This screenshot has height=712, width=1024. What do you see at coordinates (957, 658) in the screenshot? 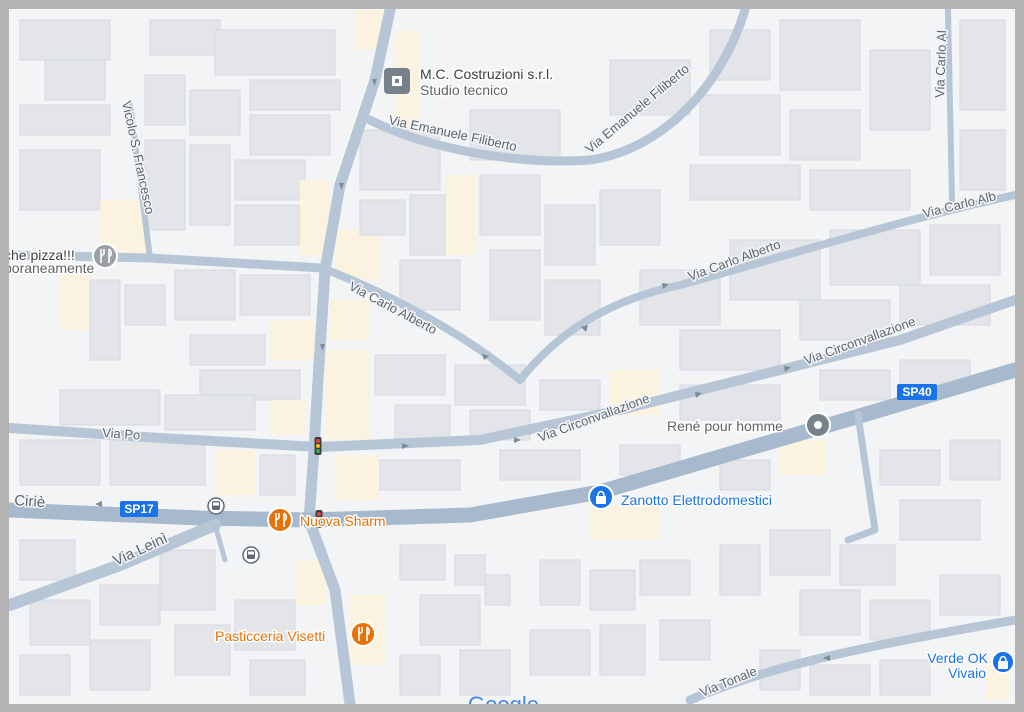
I see `poi-verde-ok-name: Verde OK` at bounding box center [957, 658].